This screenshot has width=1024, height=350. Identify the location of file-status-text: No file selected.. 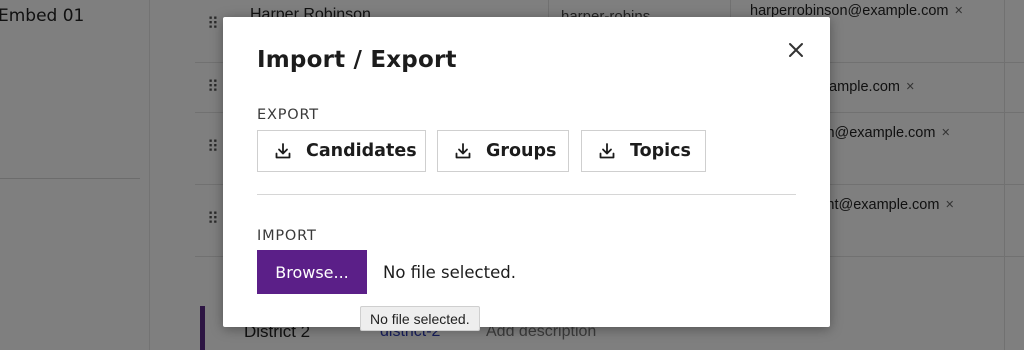
(449, 272).